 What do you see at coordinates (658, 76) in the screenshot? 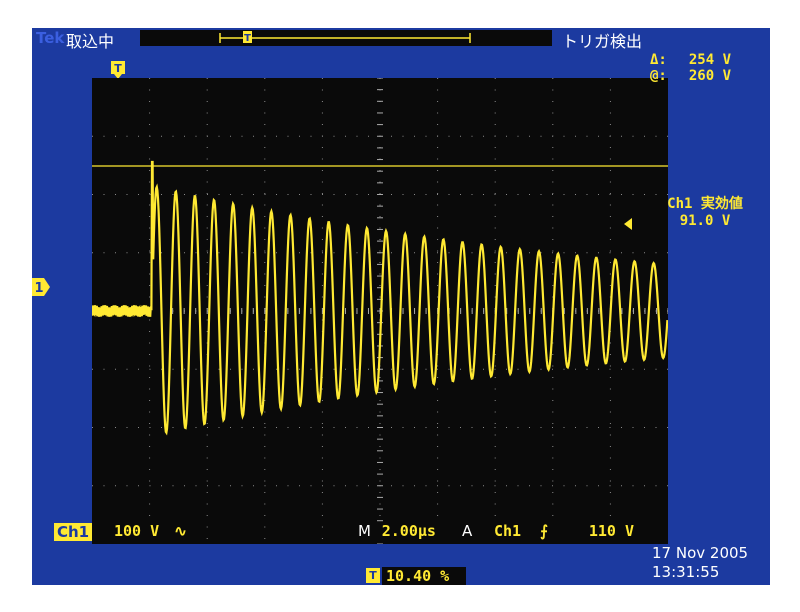
I see `at-label: @:` at bounding box center [658, 76].